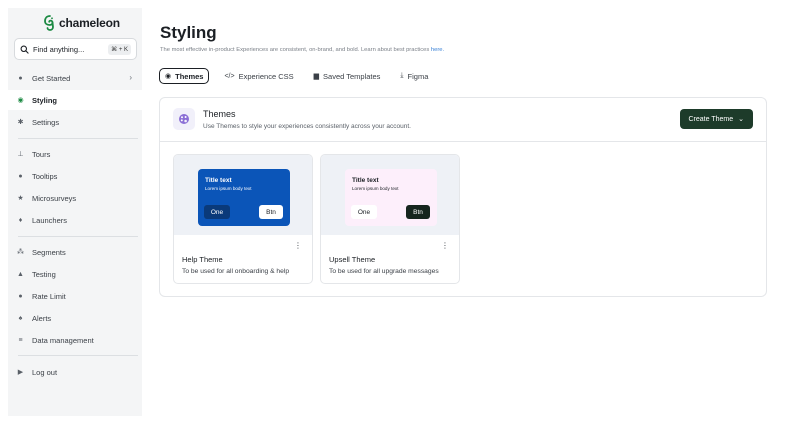  What do you see at coordinates (20, 220) in the screenshot?
I see `bulb-icon: ♦` at bounding box center [20, 220].